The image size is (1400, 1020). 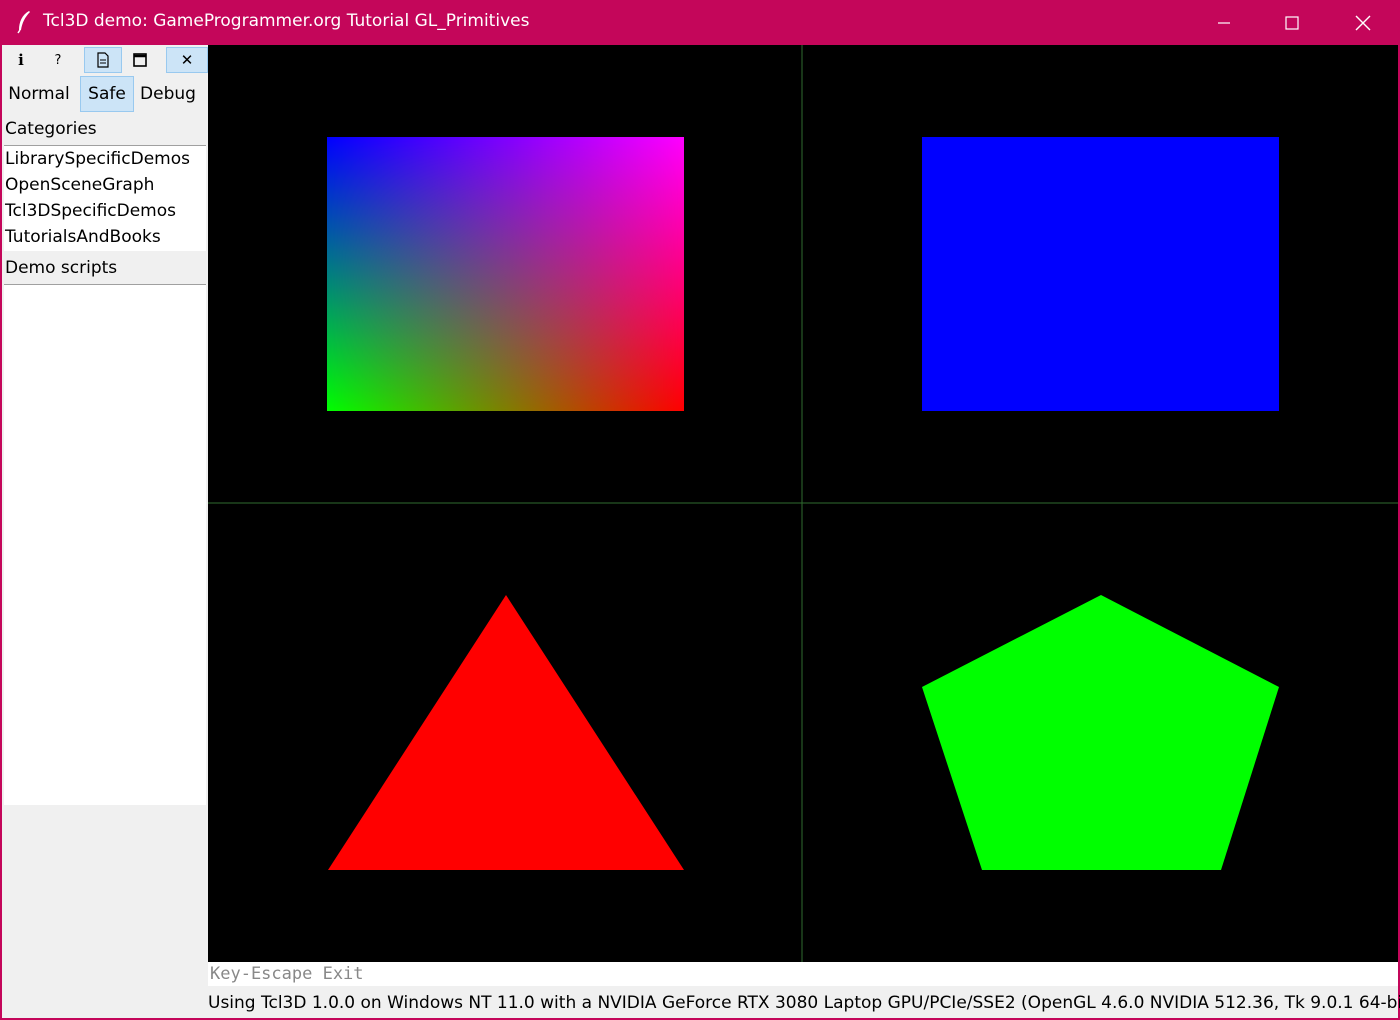 What do you see at coordinates (39, 94) in the screenshot?
I see `mode-normal-button: Normal` at bounding box center [39, 94].